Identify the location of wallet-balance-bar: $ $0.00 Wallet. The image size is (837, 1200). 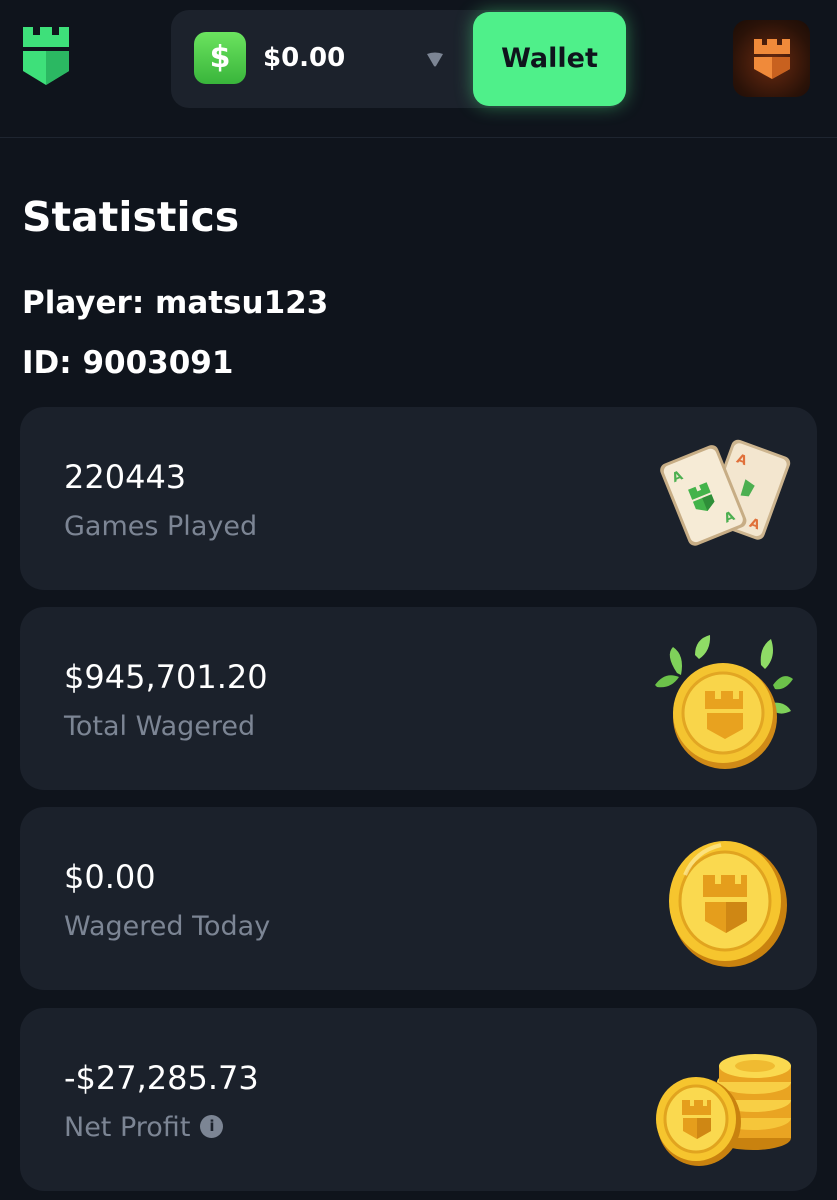
(398, 59).